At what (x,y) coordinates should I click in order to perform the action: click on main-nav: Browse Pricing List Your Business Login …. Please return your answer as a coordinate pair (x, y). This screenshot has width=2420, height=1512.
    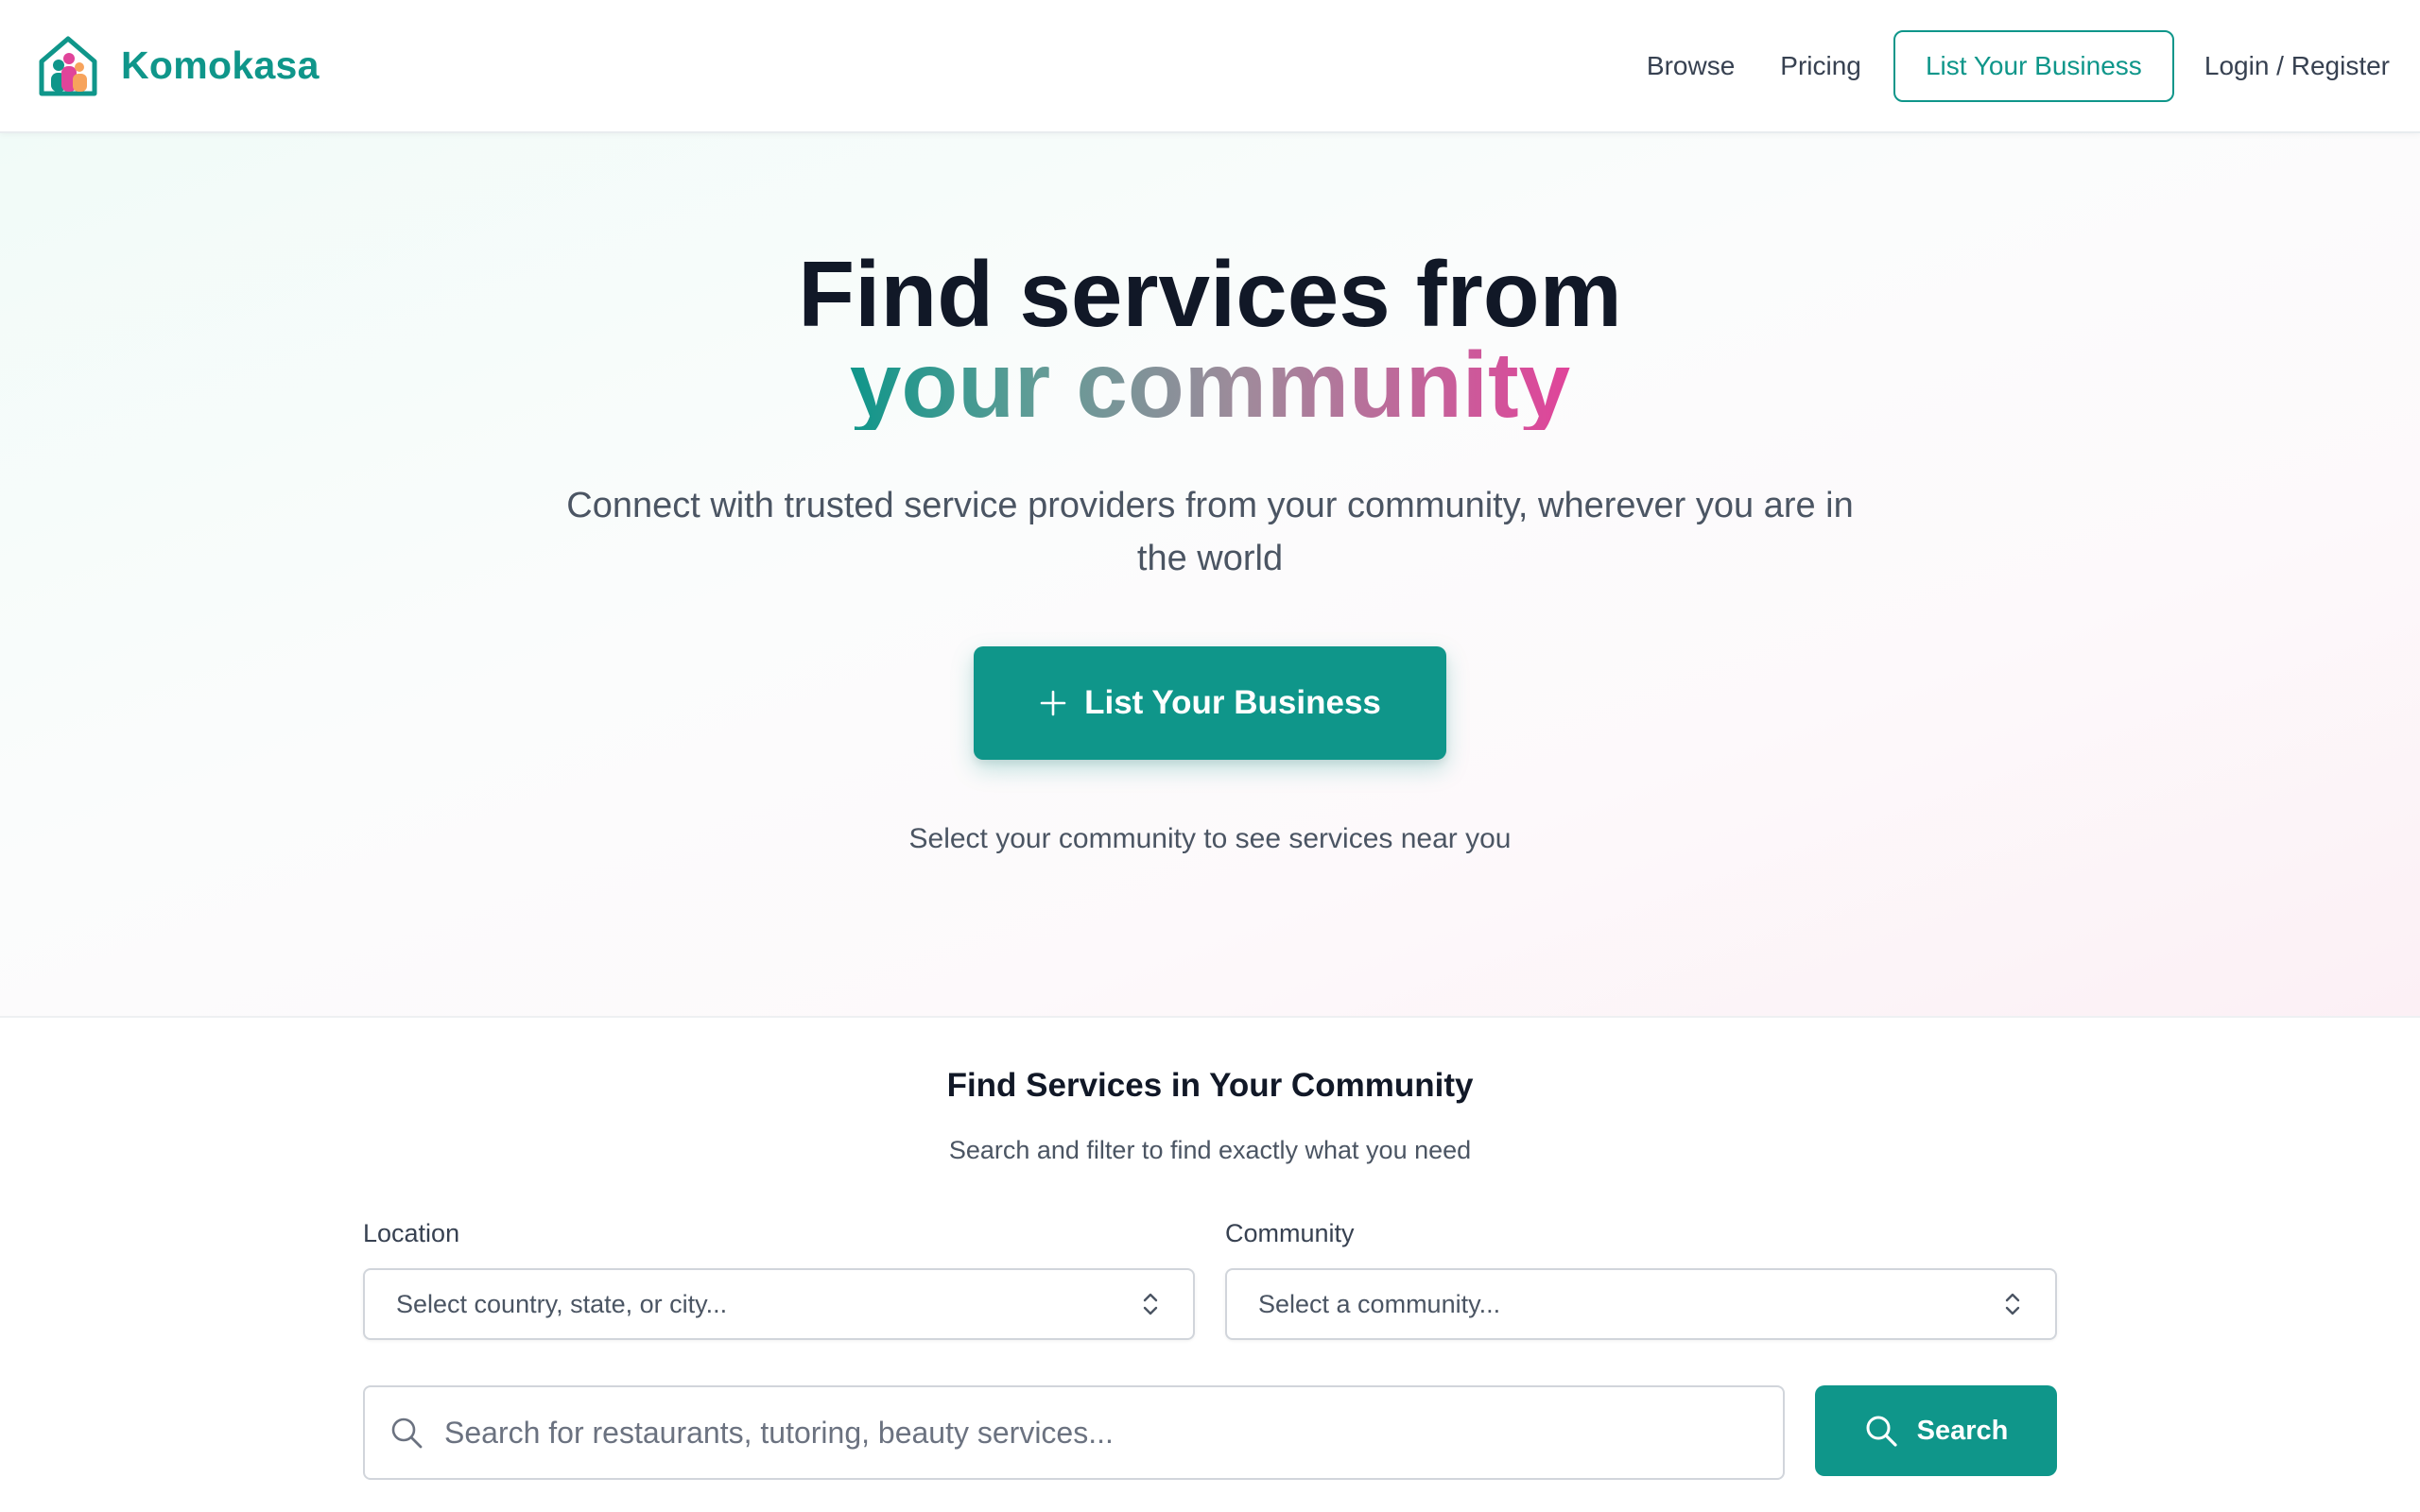
    Looking at the image, I should click on (2019, 65).